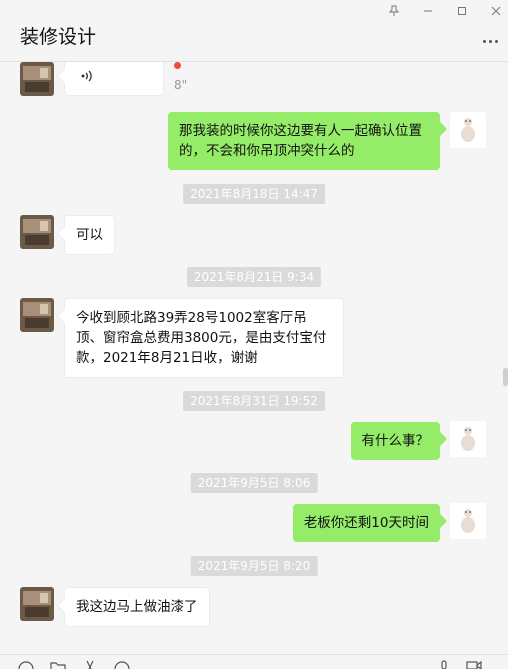  Describe the element at coordinates (394, 11) in the screenshot. I see `pin-icon` at that location.